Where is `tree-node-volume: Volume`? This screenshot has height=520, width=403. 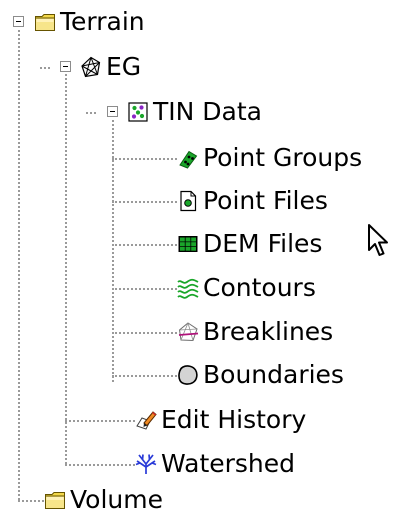
tree-node-volume: Volume is located at coordinates (103, 500).